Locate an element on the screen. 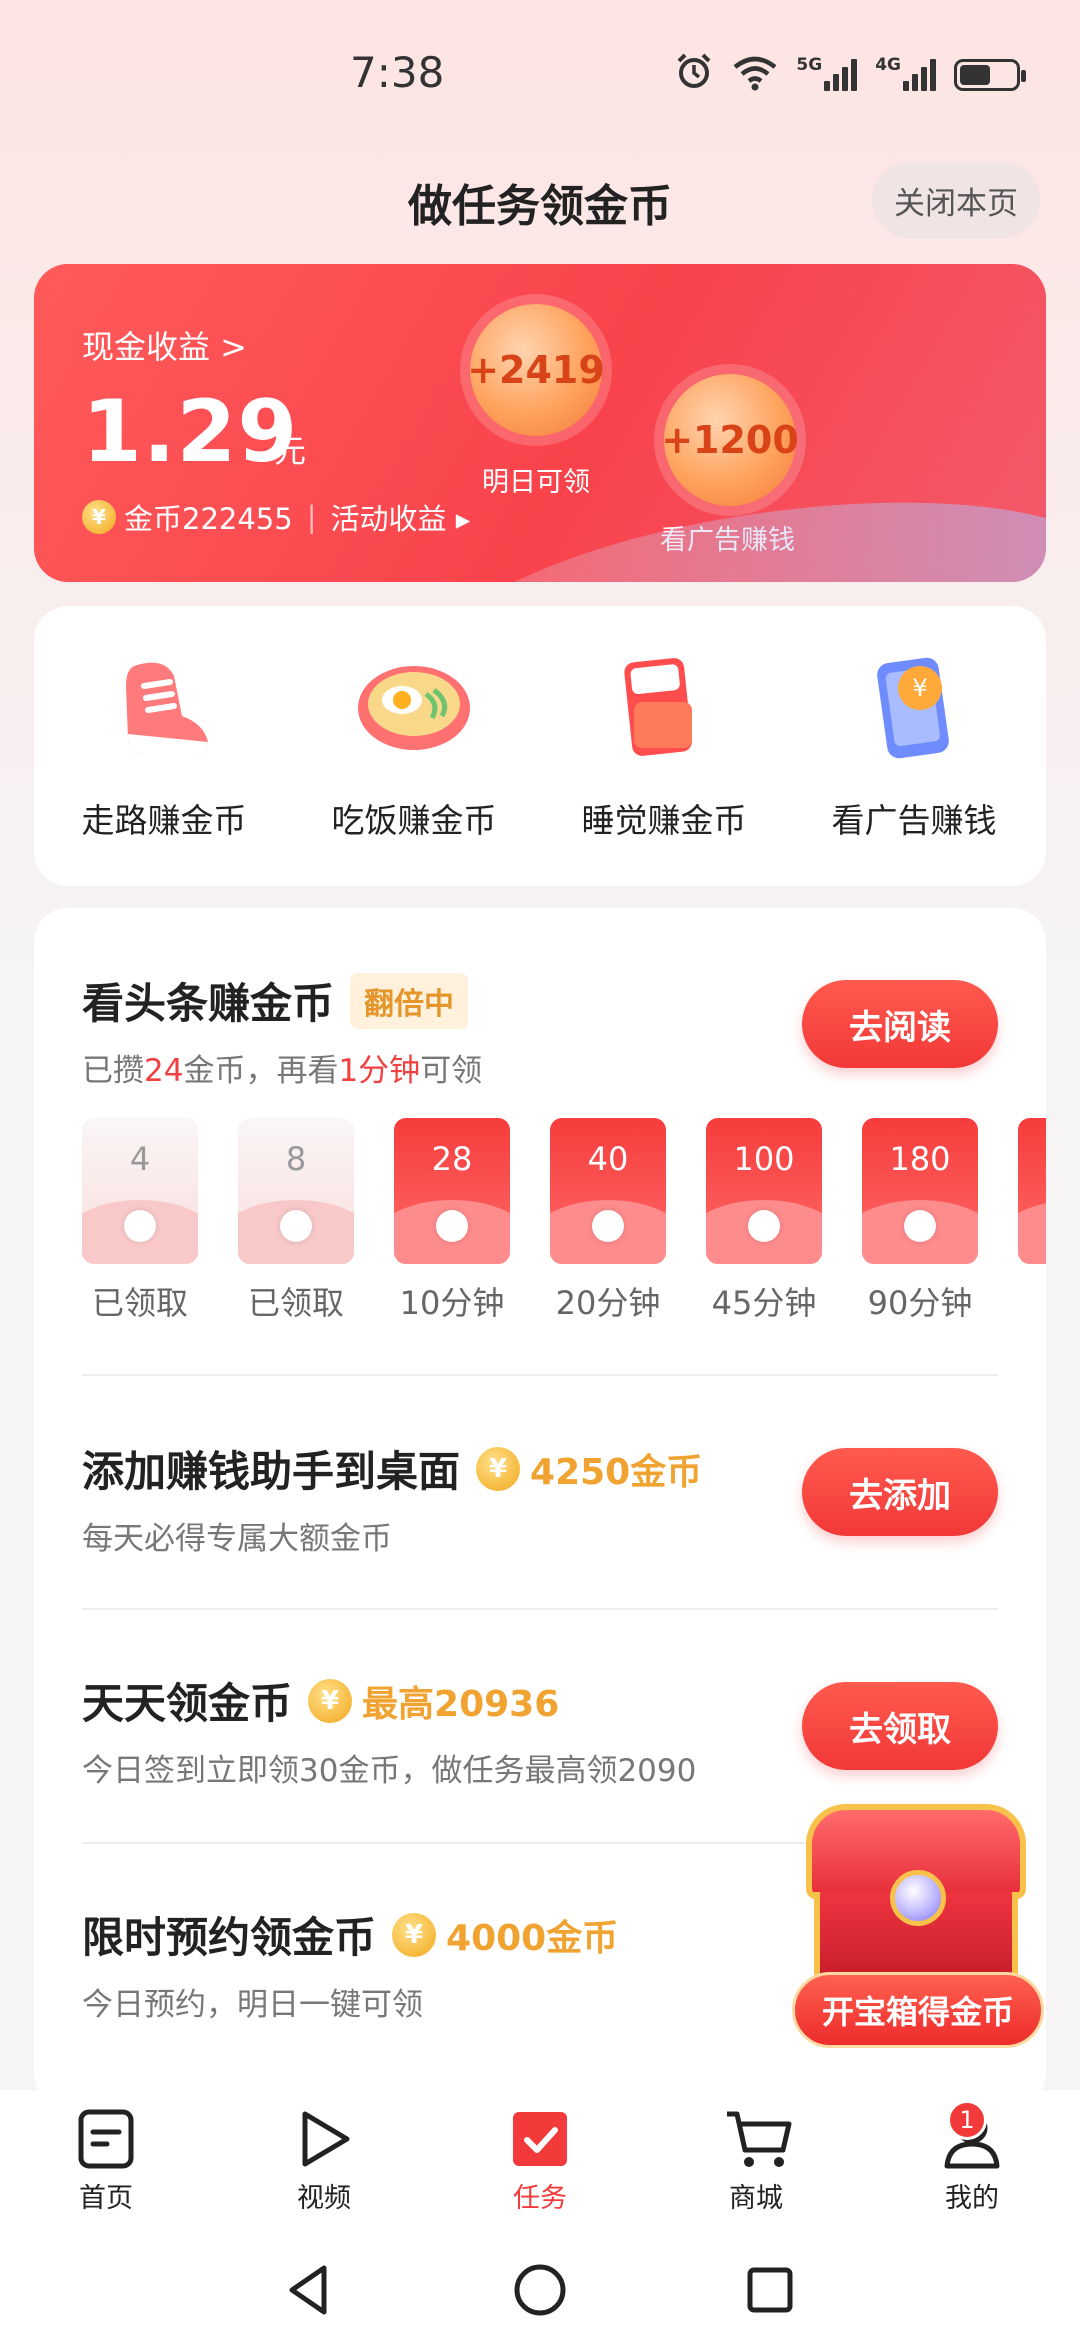  open-treasure-button: 开宝箱得金币 is located at coordinates (918, 2010).